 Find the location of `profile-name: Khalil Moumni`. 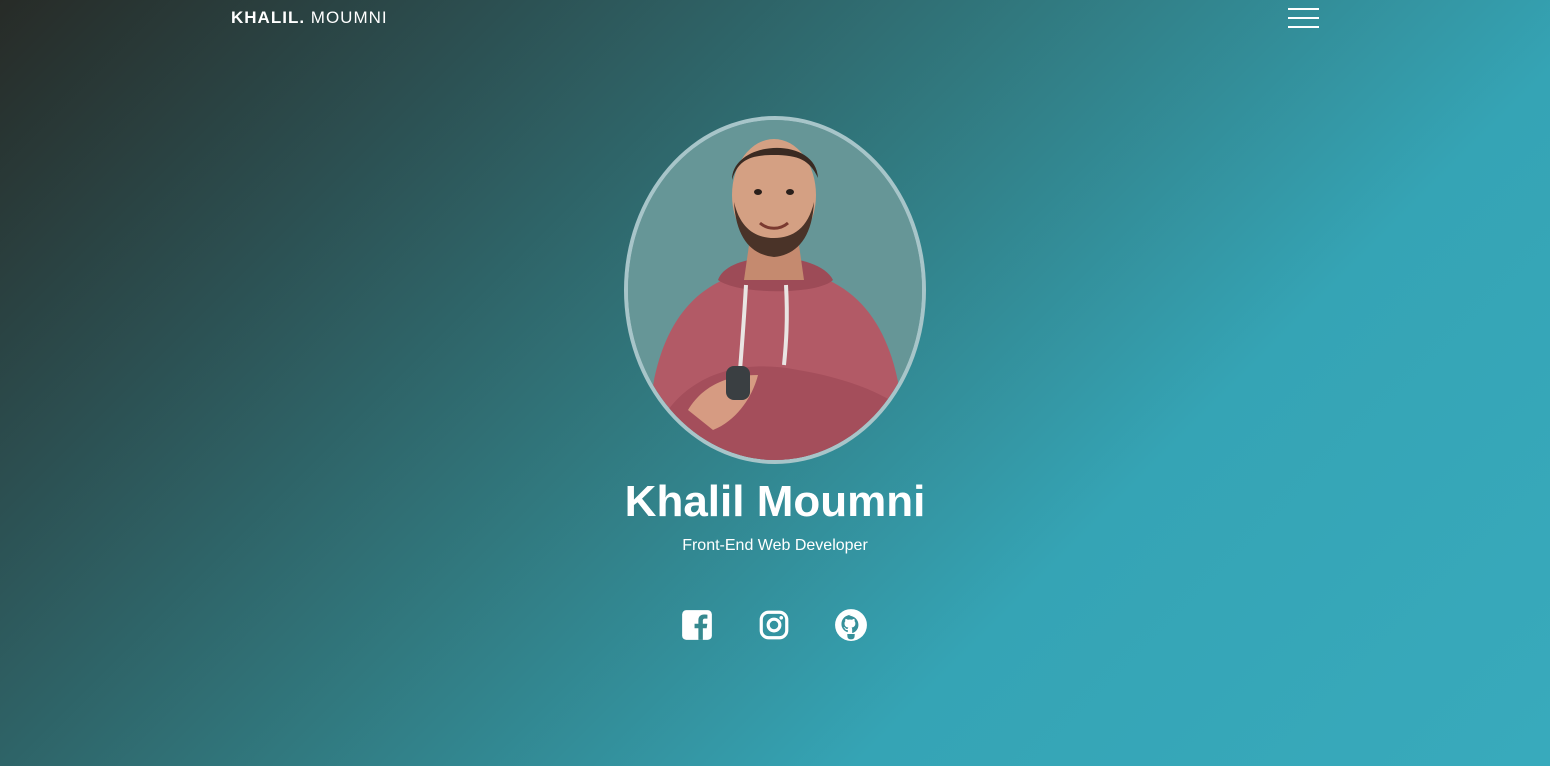

profile-name: Khalil Moumni is located at coordinates (775, 501).